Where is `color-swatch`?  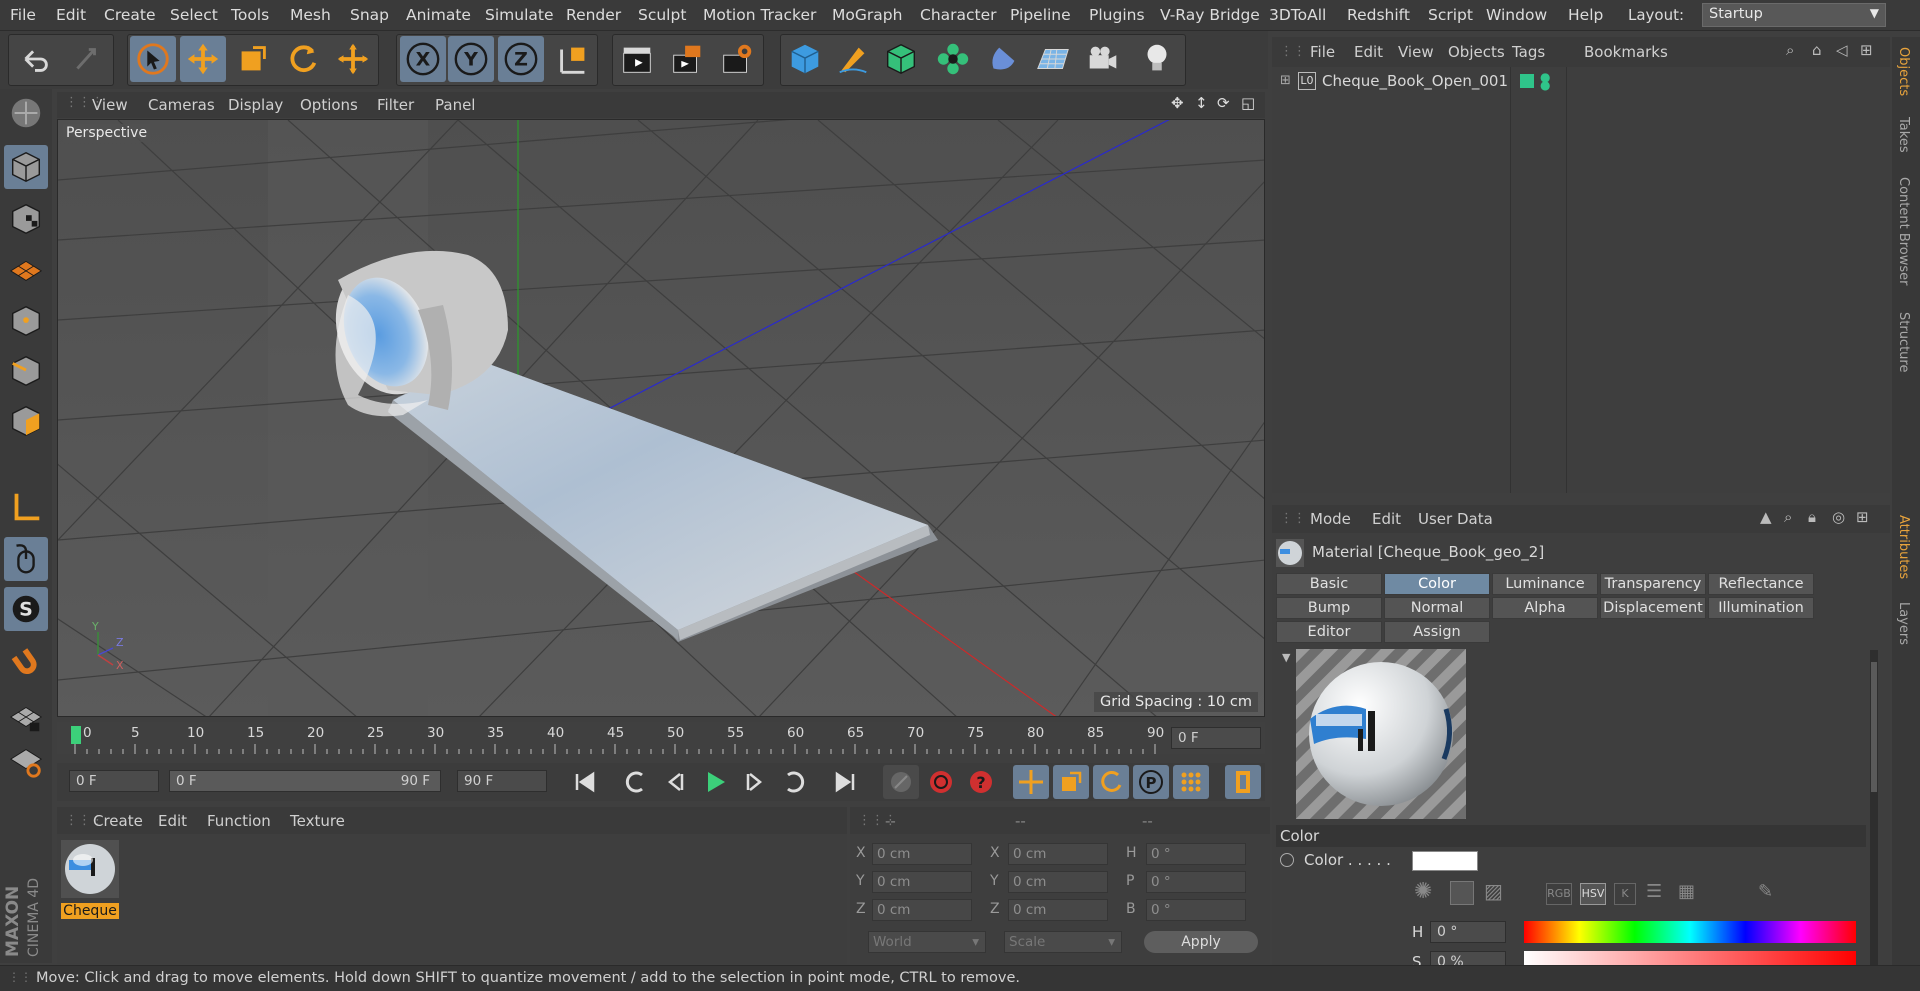
color-swatch is located at coordinates (1445, 861).